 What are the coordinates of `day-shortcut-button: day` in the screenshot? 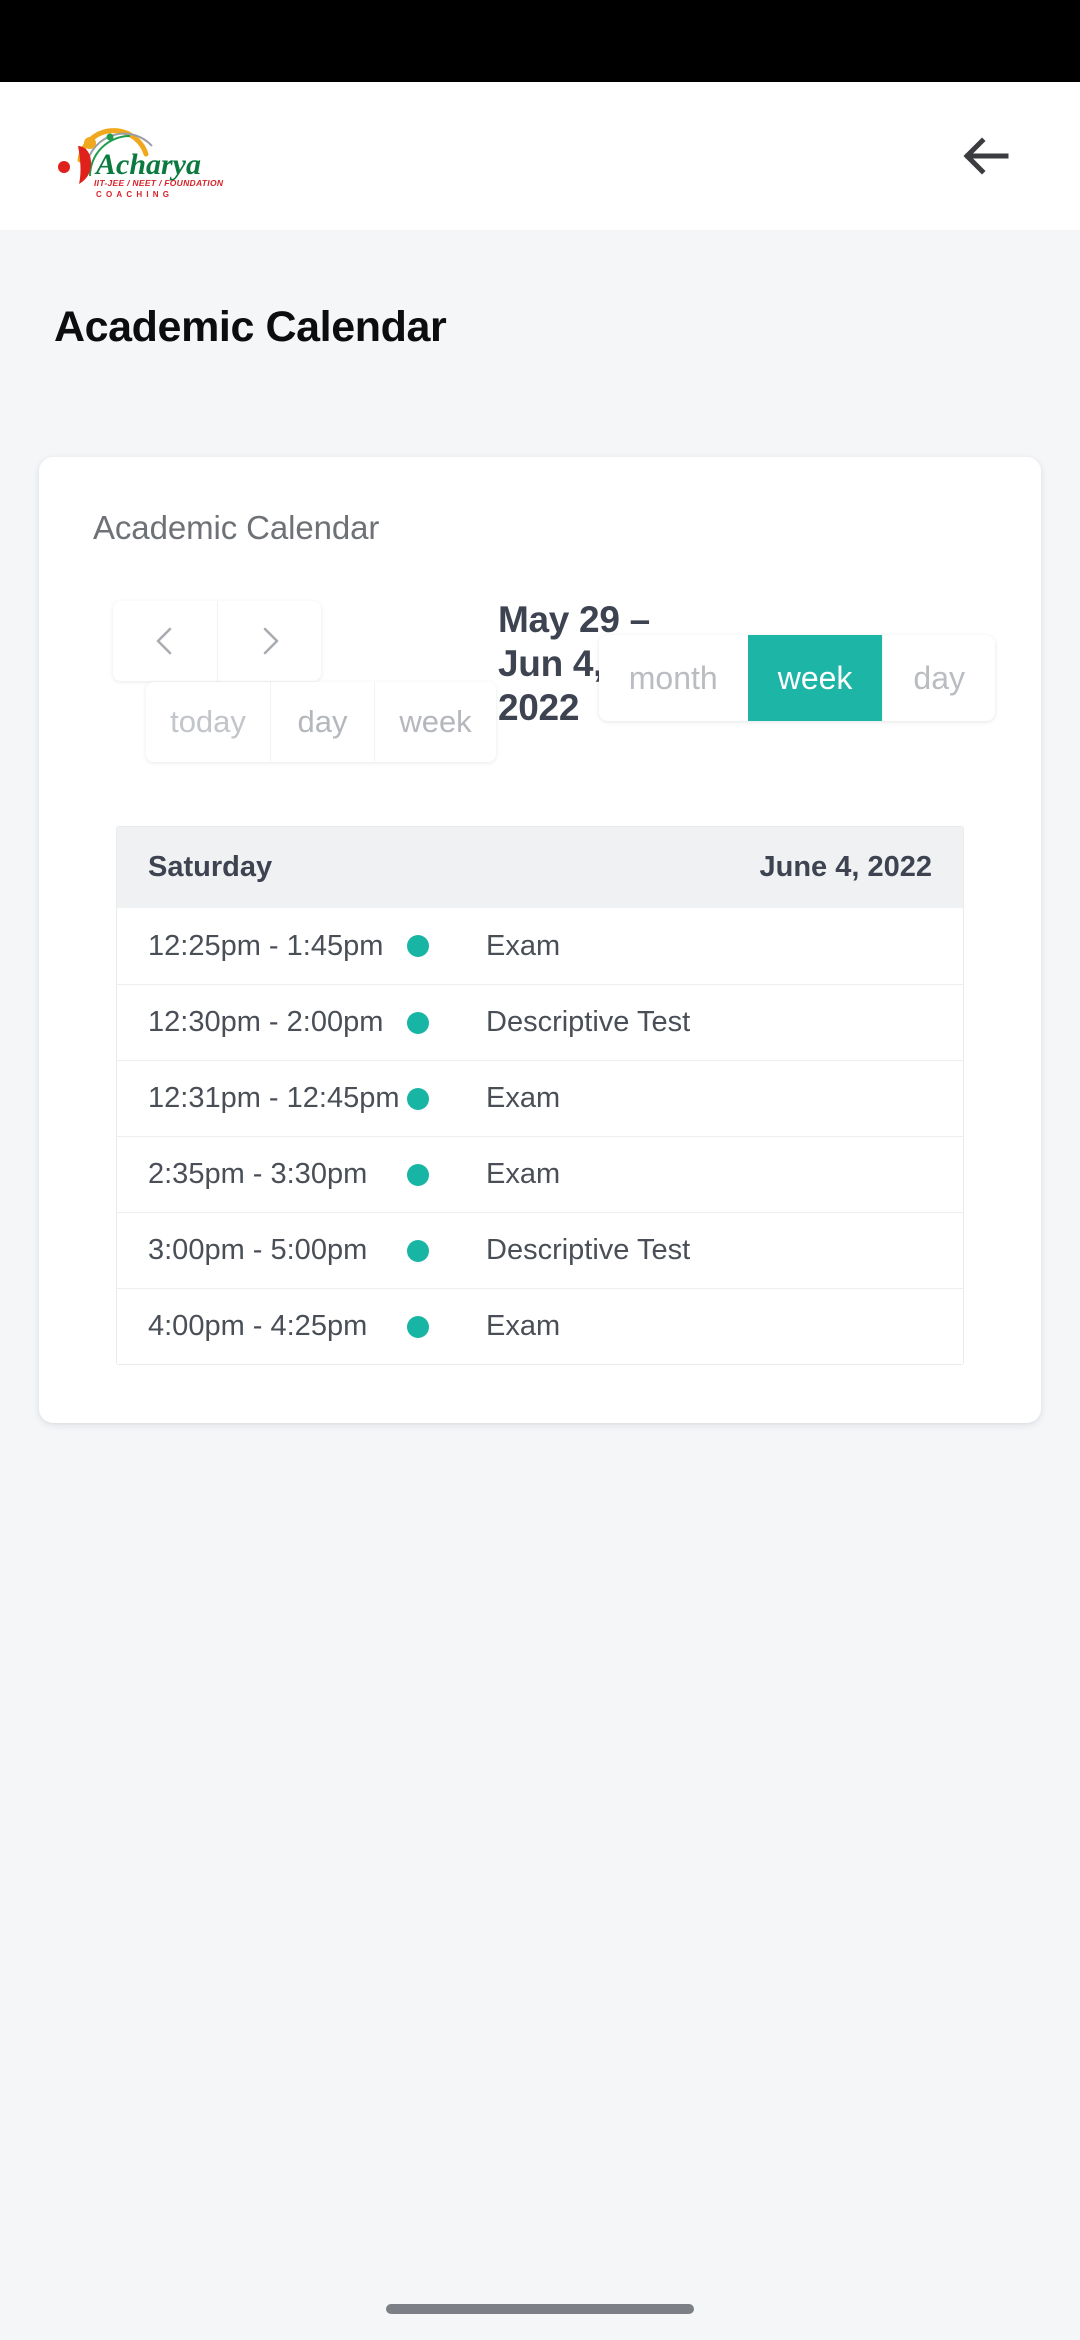 It's located at (322, 722).